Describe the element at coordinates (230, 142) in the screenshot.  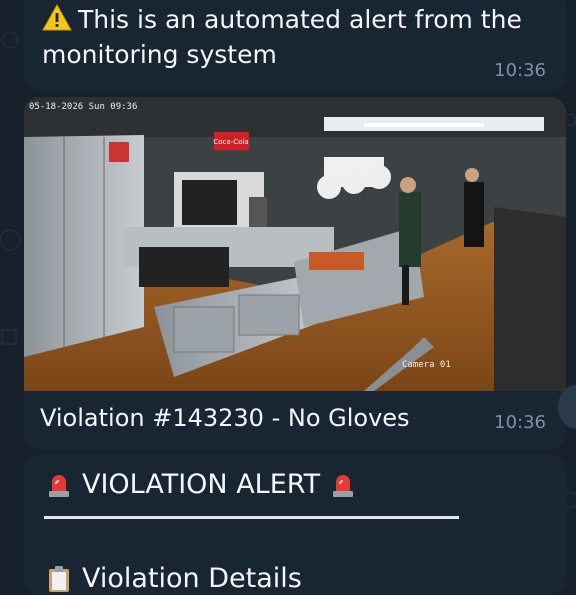
I see `sign-text: Coca-Cola` at that location.